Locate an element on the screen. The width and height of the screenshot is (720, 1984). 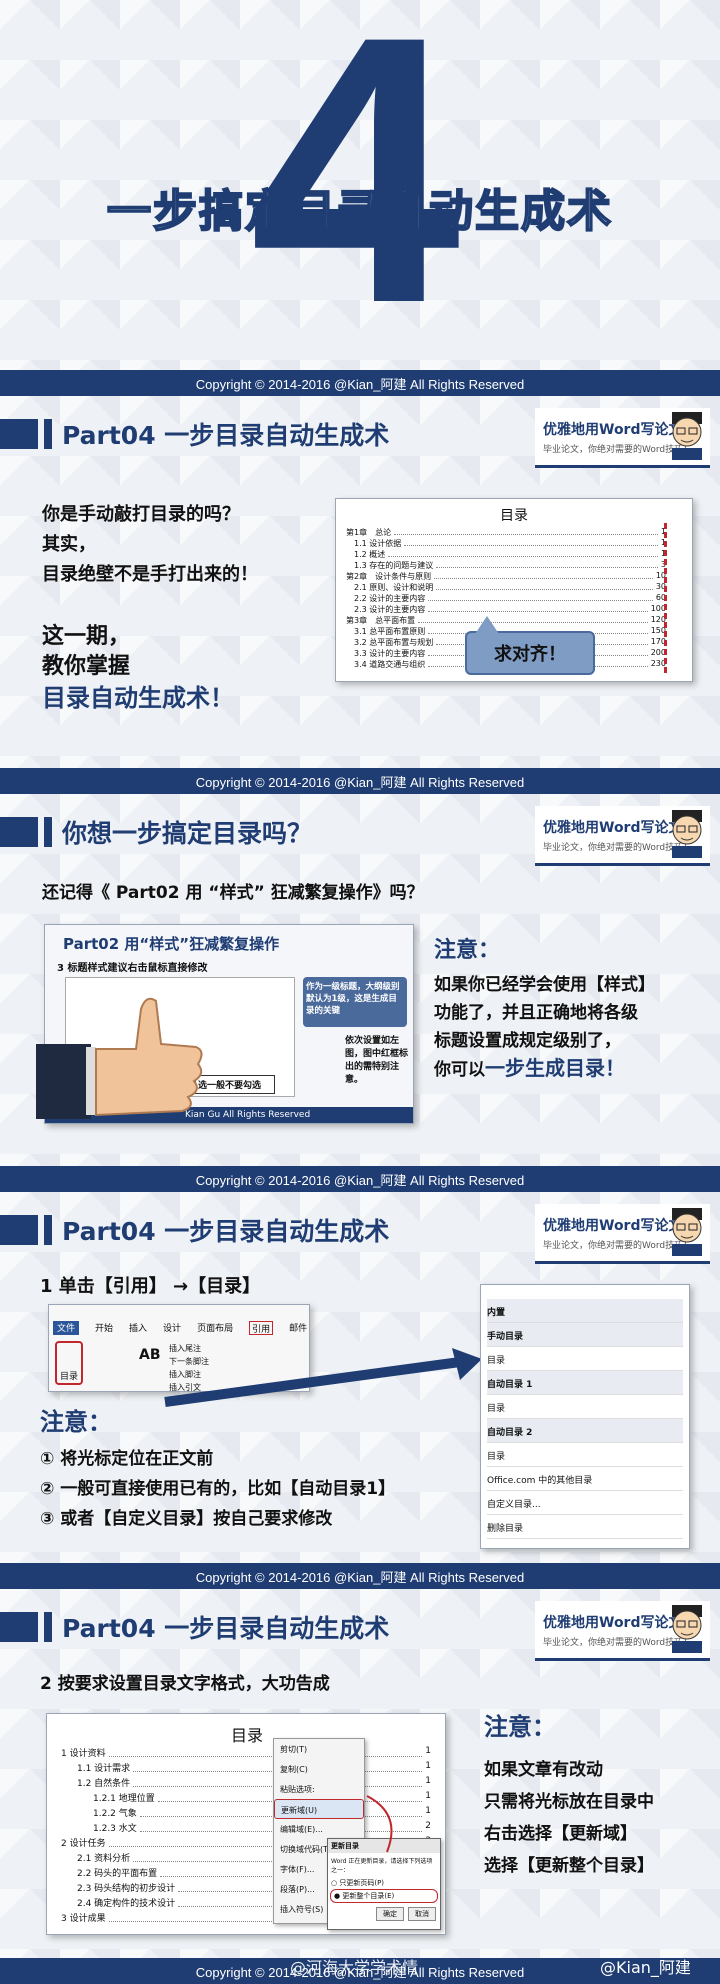
recall-note-line-3: 标题设置成规定级别了， is located at coordinates (527, 1041).